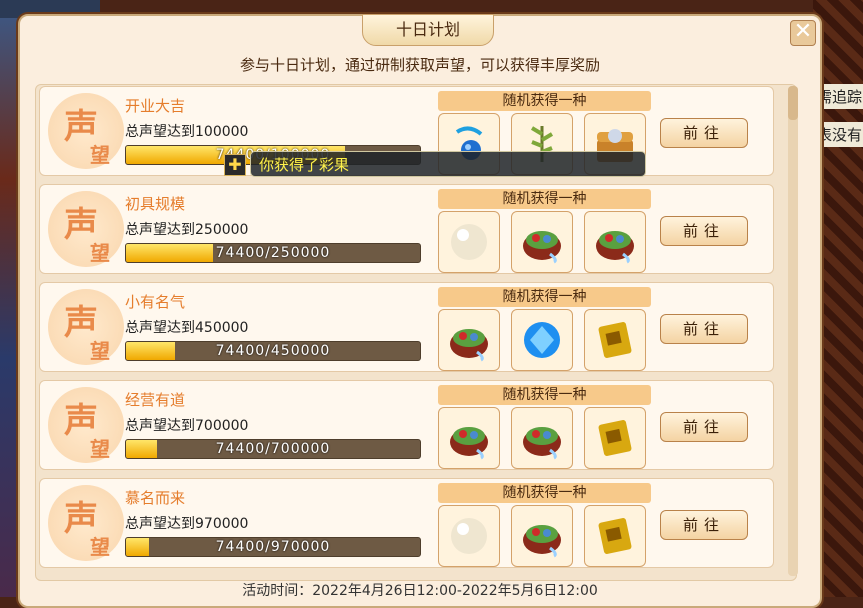 The width and height of the screenshot is (863, 608). Describe the element at coordinates (187, 132) in the screenshot. I see `task-requirement: 总声望达到100000` at that location.